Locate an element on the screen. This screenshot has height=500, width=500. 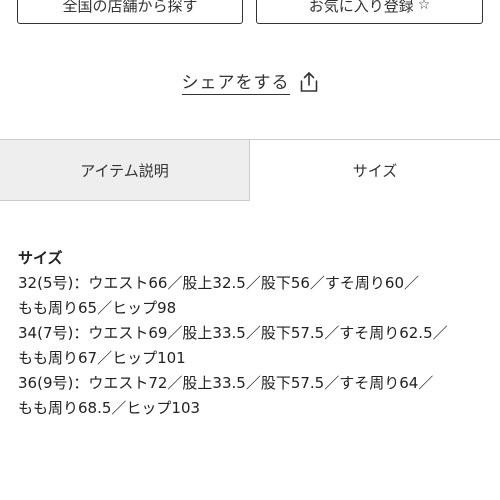
size-line: もも周り67／ヒップ101 is located at coordinates (102, 358).